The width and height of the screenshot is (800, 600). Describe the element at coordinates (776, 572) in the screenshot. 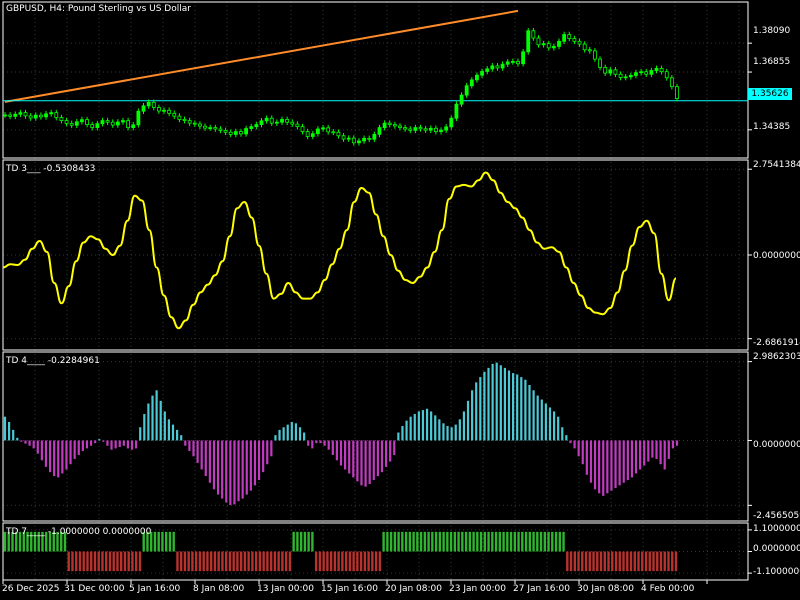

I see `td7-tick-2: -1.1000000` at that location.